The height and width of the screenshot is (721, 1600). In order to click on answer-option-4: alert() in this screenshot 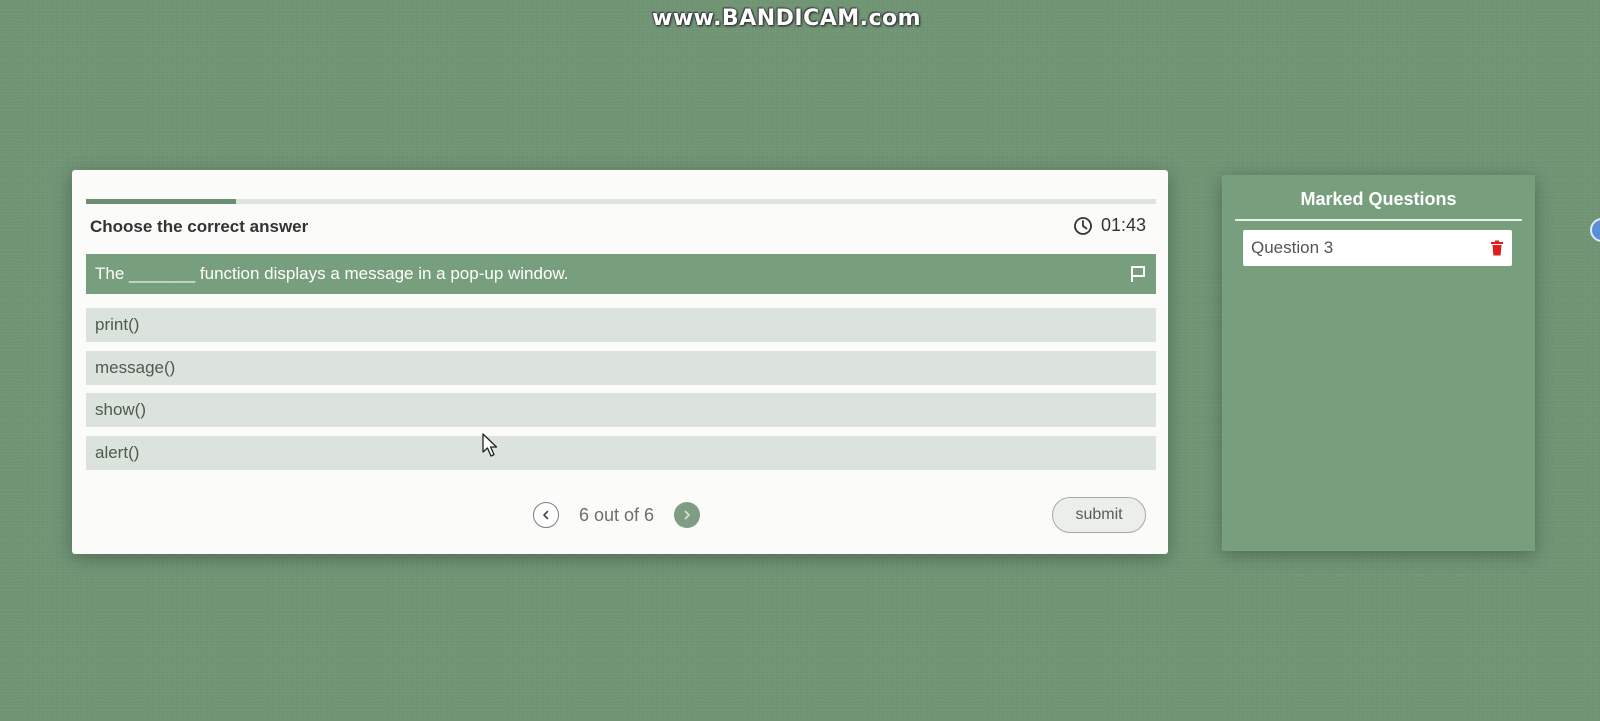, I will do `click(621, 453)`.